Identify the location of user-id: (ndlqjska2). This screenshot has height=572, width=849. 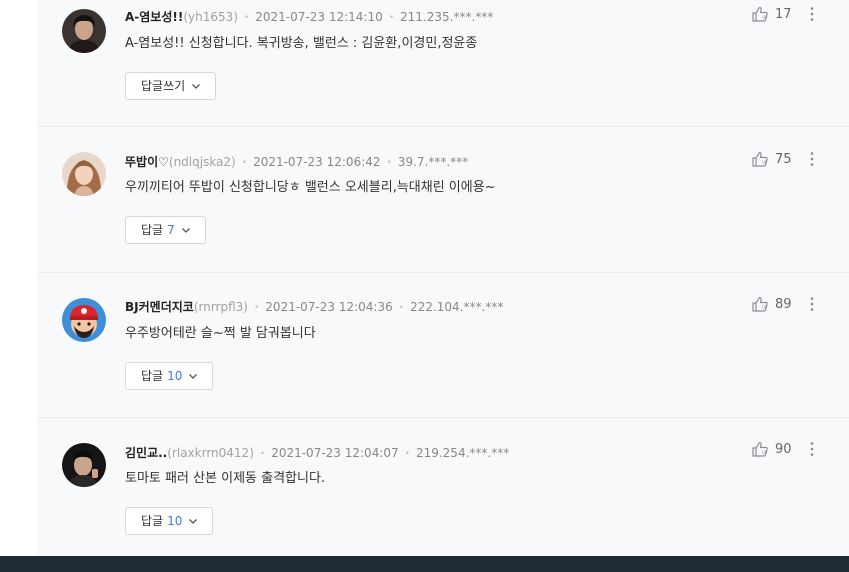
(202, 162).